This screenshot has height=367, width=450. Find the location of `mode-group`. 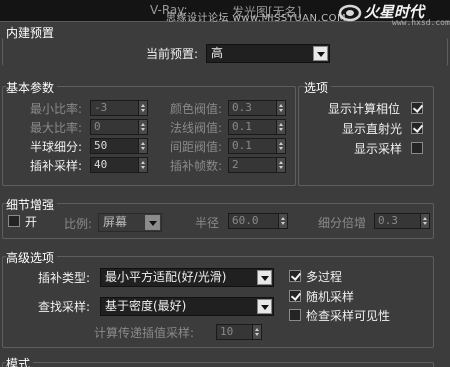

mode-group is located at coordinates (218, 364).